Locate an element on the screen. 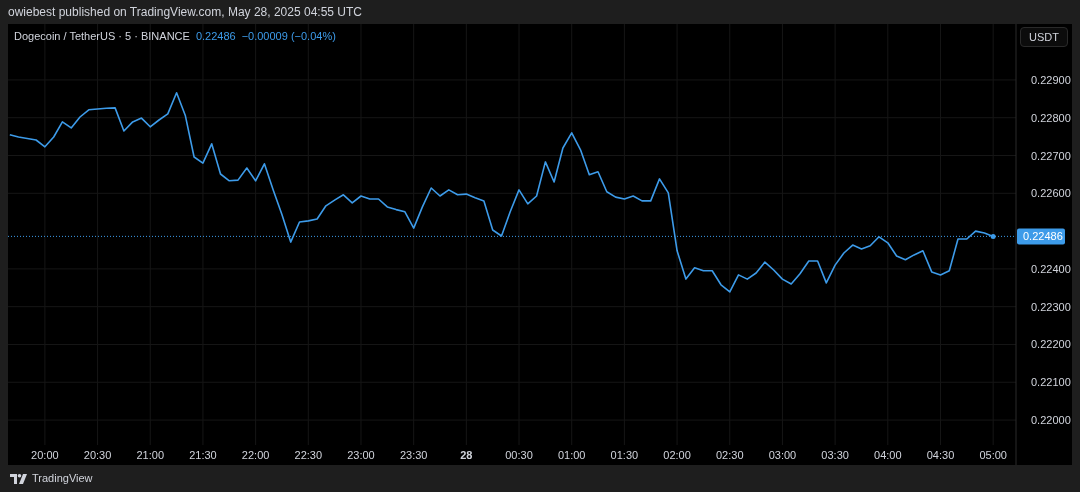 Image resolution: width=1080 pixels, height=492 pixels. axis-label: 0.22800 is located at coordinates (1051, 117).